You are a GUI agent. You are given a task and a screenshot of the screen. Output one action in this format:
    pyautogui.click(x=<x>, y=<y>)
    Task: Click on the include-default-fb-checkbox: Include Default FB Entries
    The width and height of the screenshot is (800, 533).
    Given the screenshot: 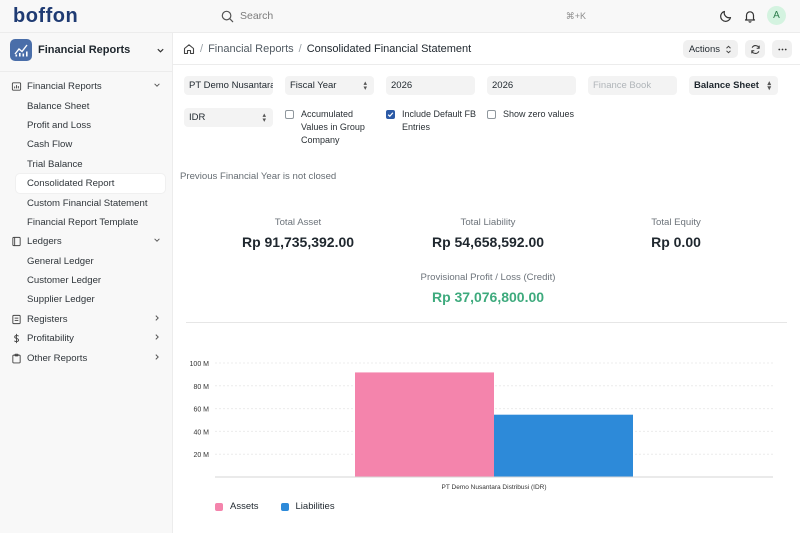 What is the action you would take?
    pyautogui.click(x=434, y=121)
    